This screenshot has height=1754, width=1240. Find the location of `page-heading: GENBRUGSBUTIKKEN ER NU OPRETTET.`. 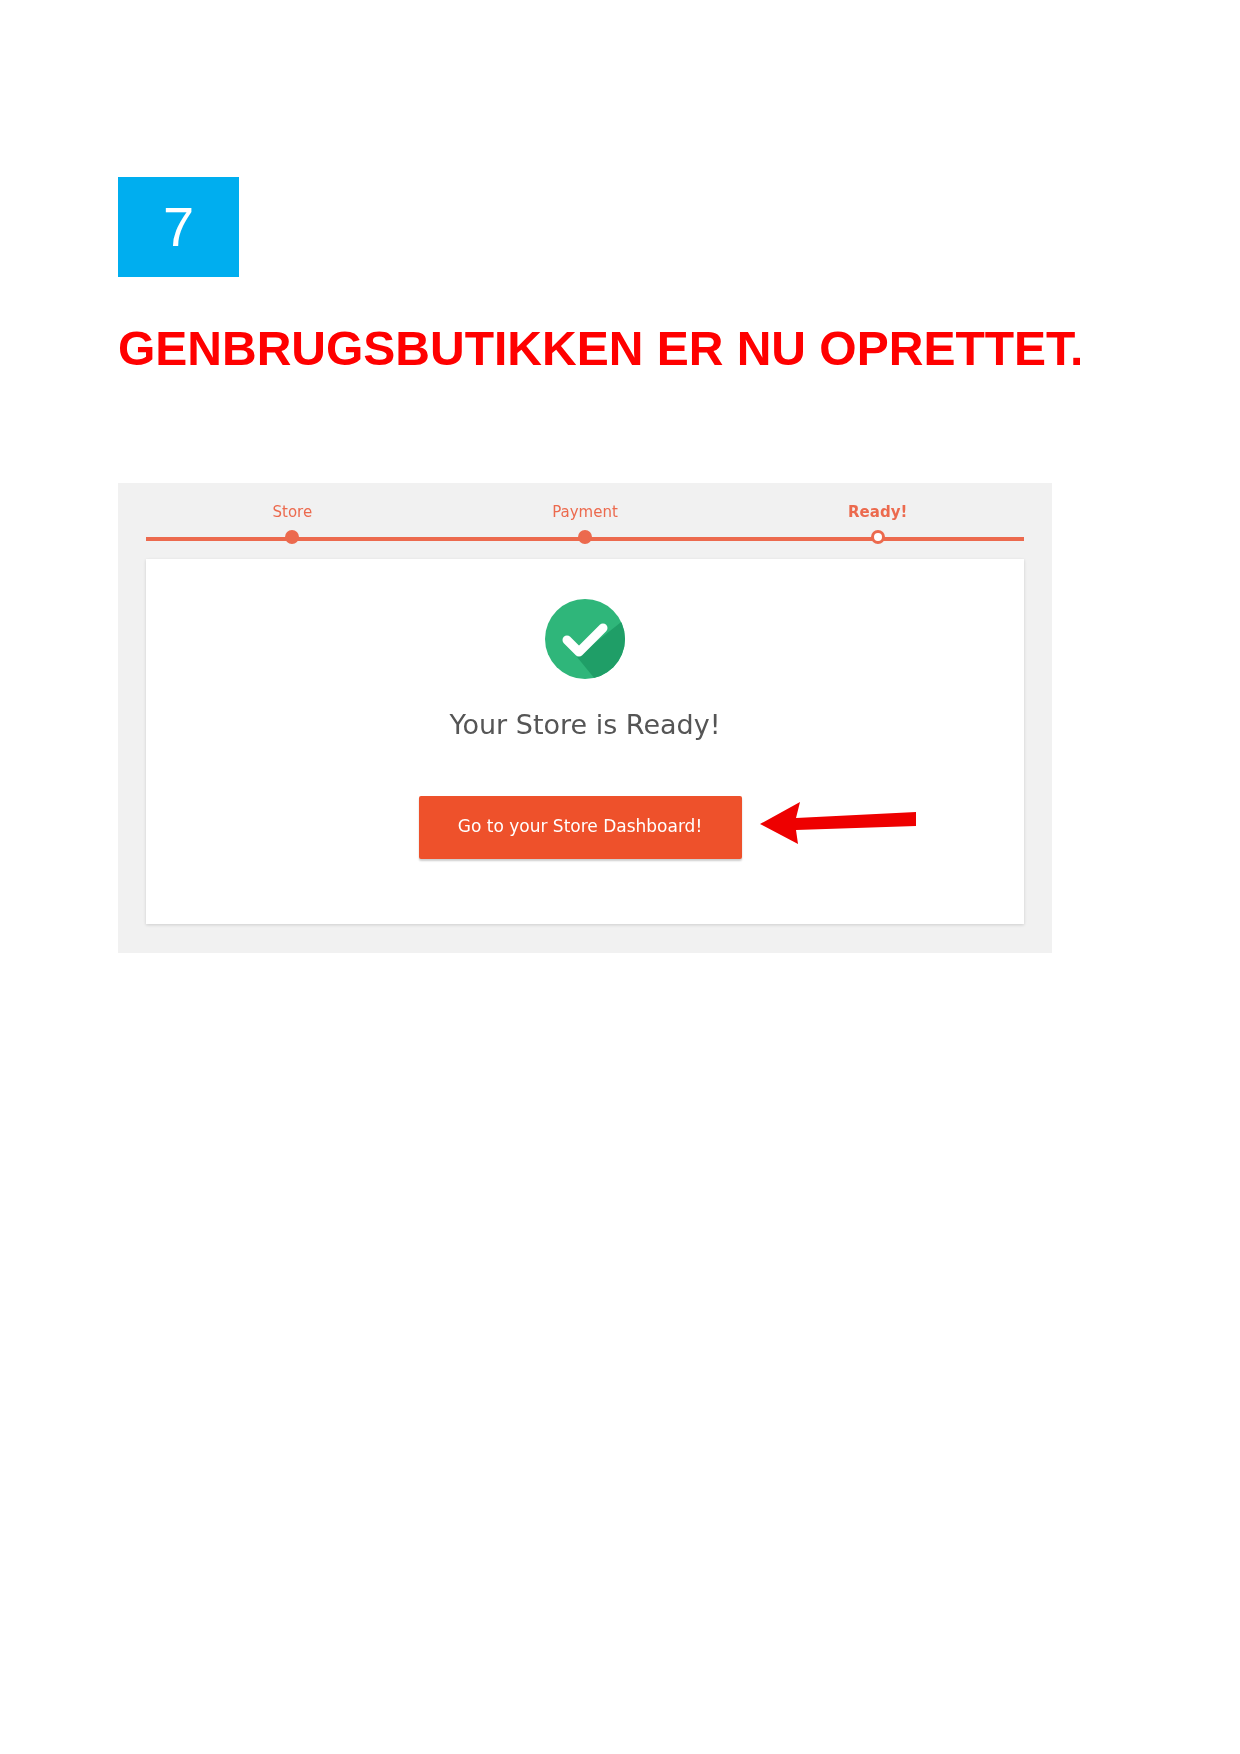

page-heading: GENBRUGSBUTIKKEN ER NU OPRETTET. is located at coordinates (601, 349).